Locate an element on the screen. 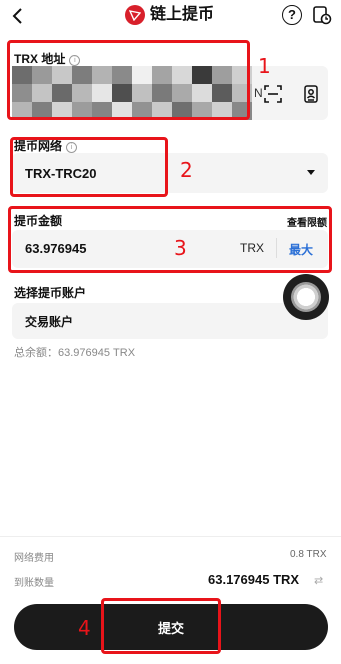 The image size is (341, 664). address-book-icon is located at coordinates (311, 94).